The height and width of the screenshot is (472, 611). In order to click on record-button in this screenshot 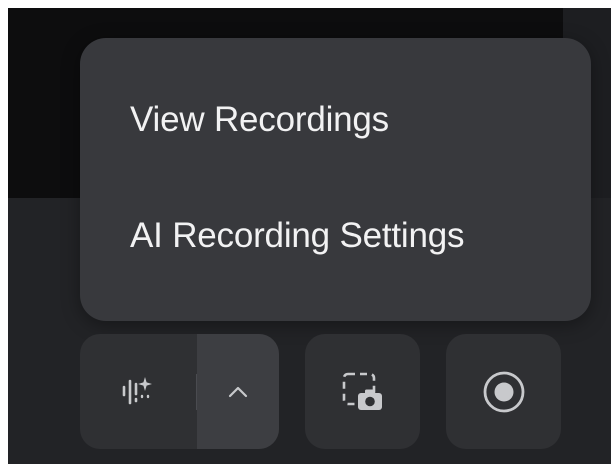, I will do `click(503, 391)`.